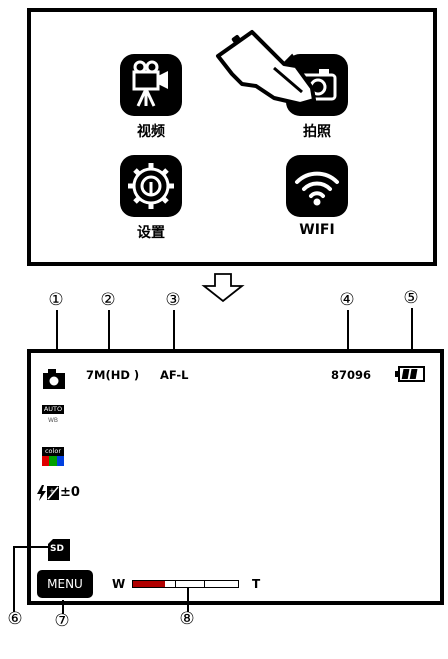 The width and height of the screenshot is (448, 659). I want to click on zoom-level-fill, so click(149, 584).